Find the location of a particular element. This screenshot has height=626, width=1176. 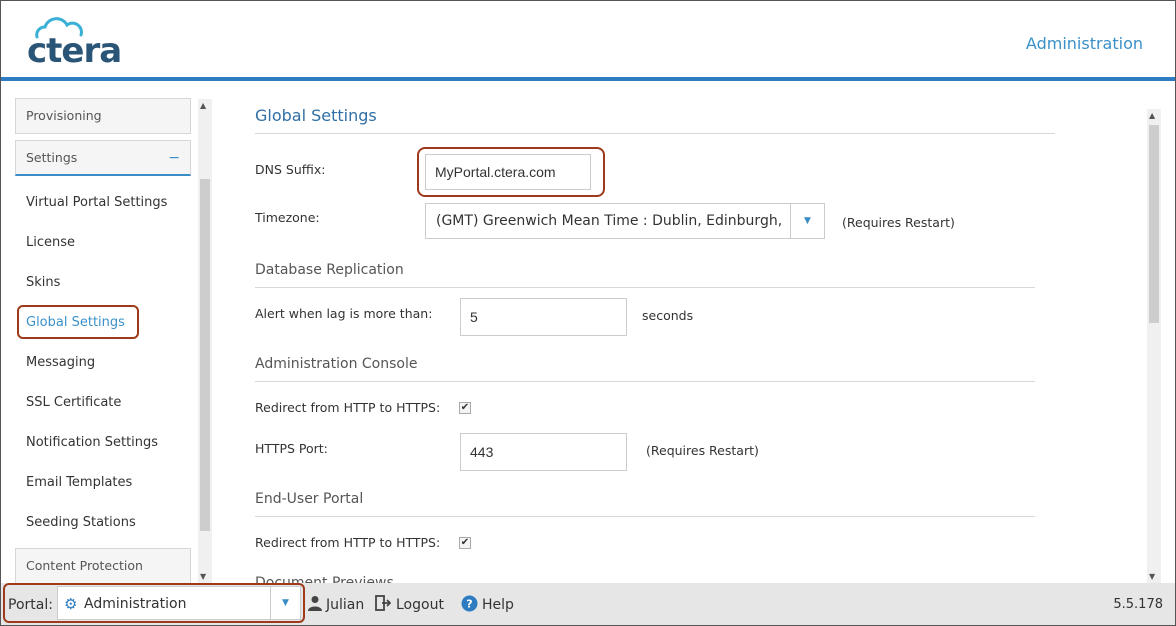

main-scrollbar: ▲ ▼ is located at coordinates (1154, 346).